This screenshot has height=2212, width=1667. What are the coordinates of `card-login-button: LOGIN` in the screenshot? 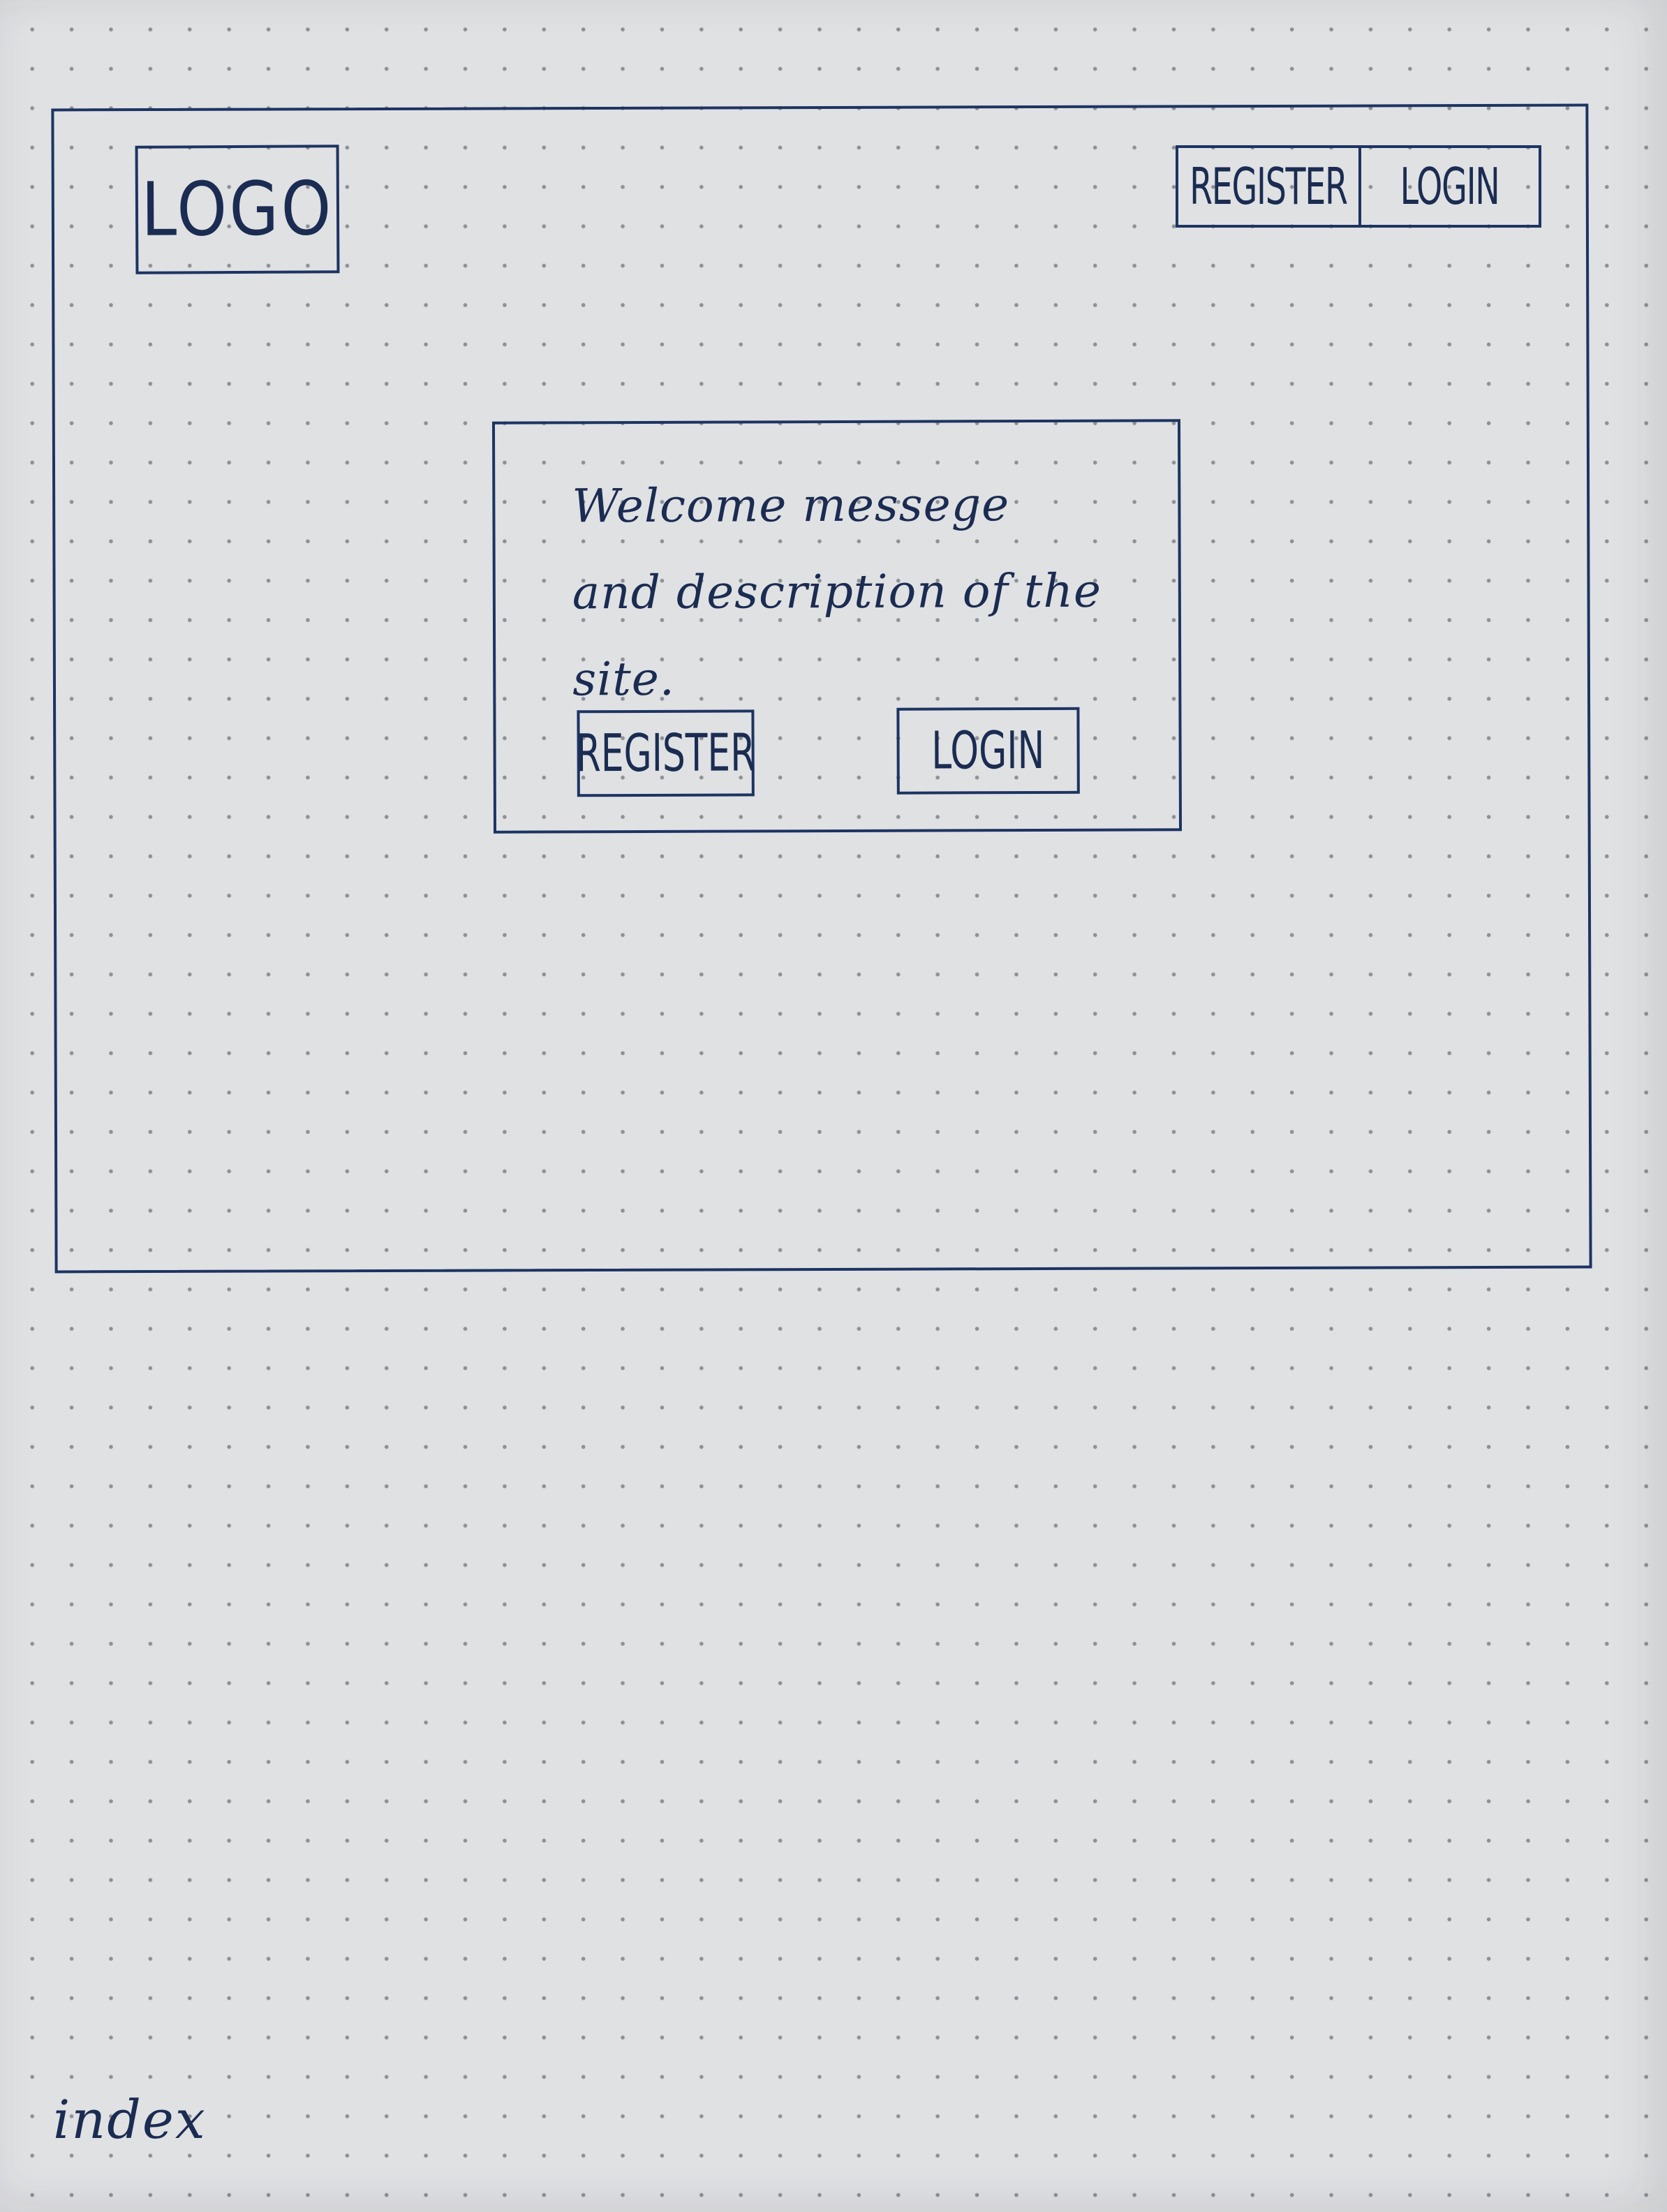 It's located at (988, 751).